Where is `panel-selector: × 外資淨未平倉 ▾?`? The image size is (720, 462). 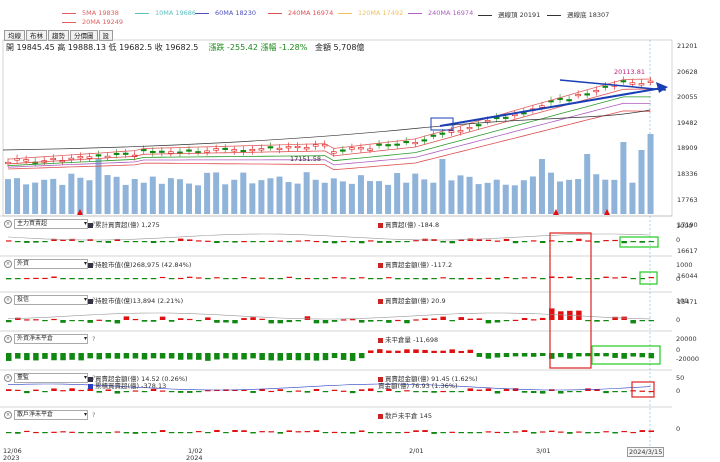
panel-selector: × 外資淨未平倉 ▾? is located at coordinates (49, 339).